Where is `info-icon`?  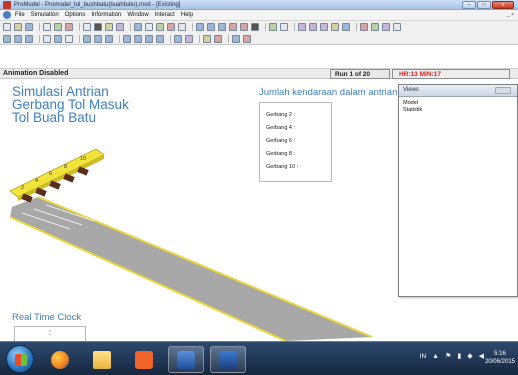
info-icon is located at coordinates (182, 27).